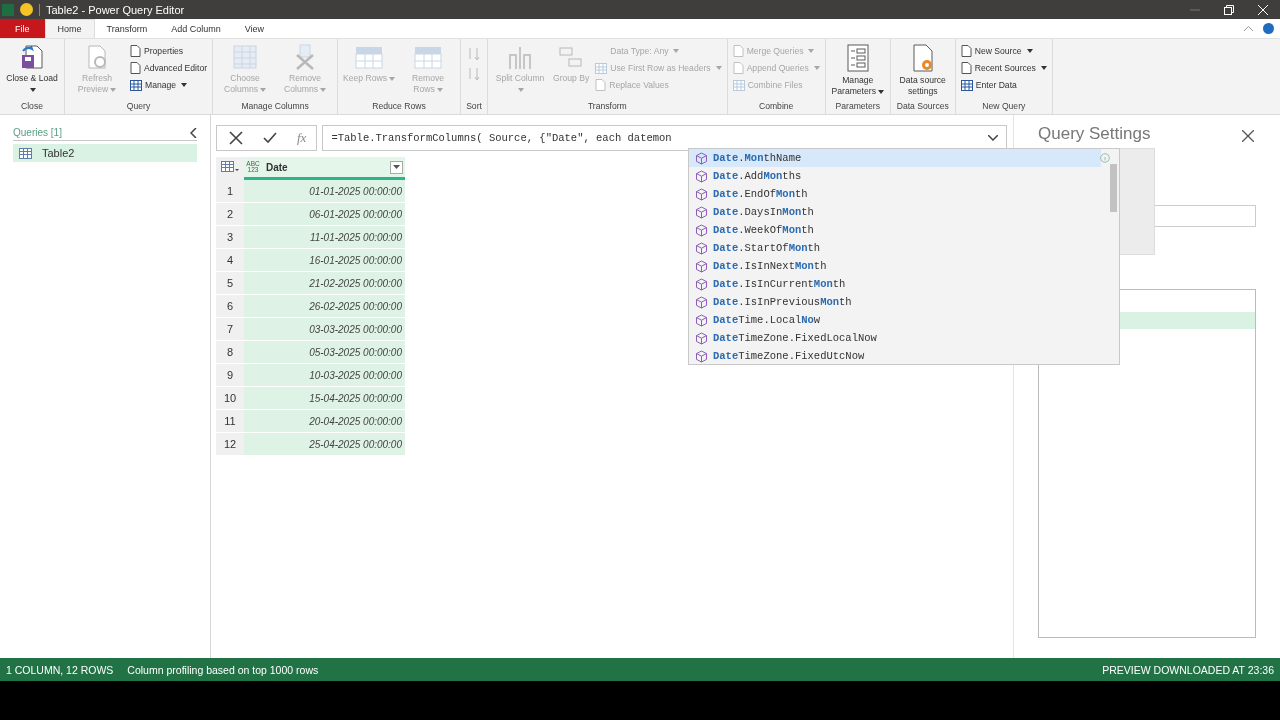 Image resolution: width=1280 pixels, height=720 pixels. Describe the element at coordinates (169, 51) in the screenshot. I see `ribbon-button: Properties` at that location.